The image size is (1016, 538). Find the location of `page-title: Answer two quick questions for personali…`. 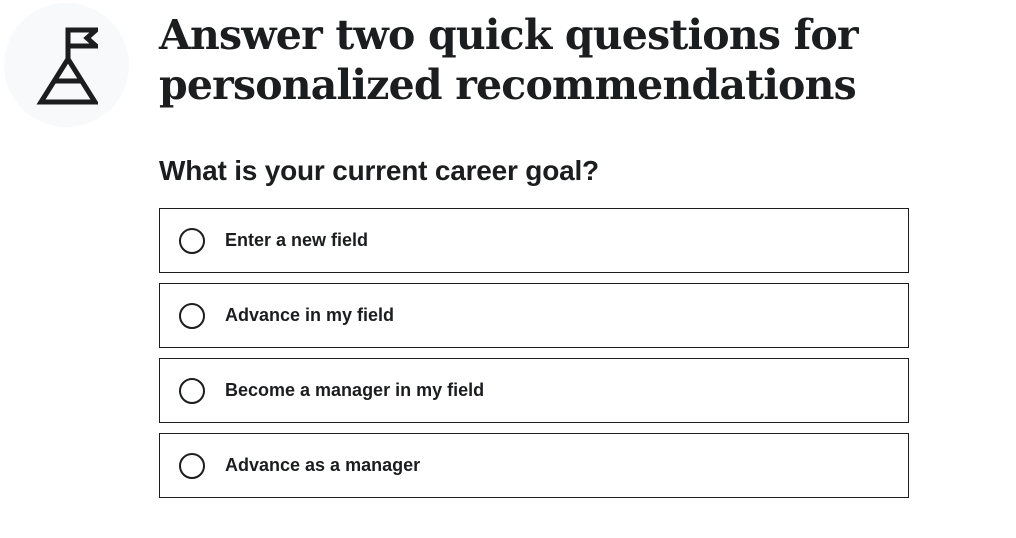

page-title: Answer two quick questions for personali… is located at coordinates (509, 60).